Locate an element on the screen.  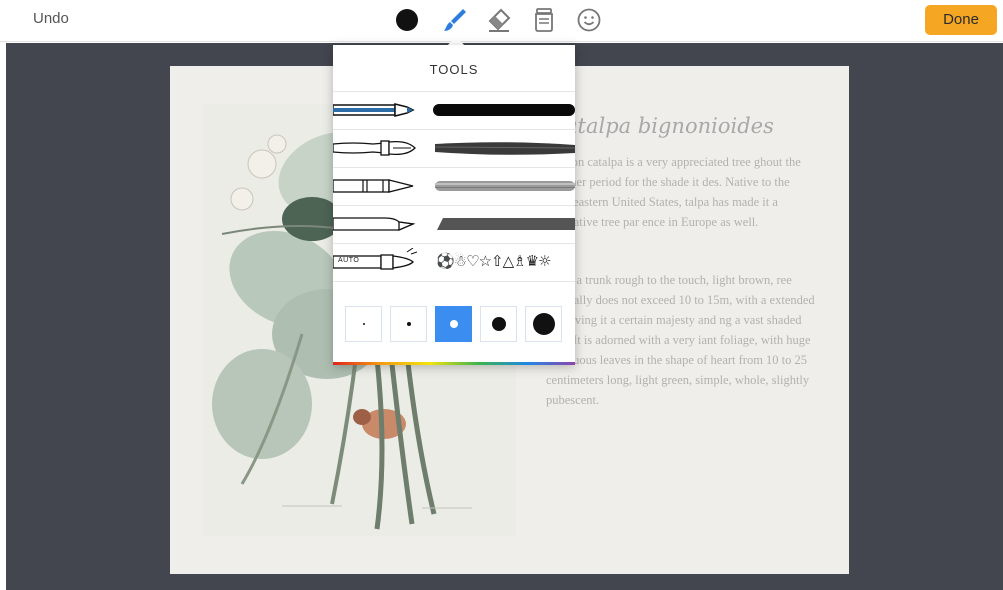
size-xl-button is located at coordinates (543, 324).